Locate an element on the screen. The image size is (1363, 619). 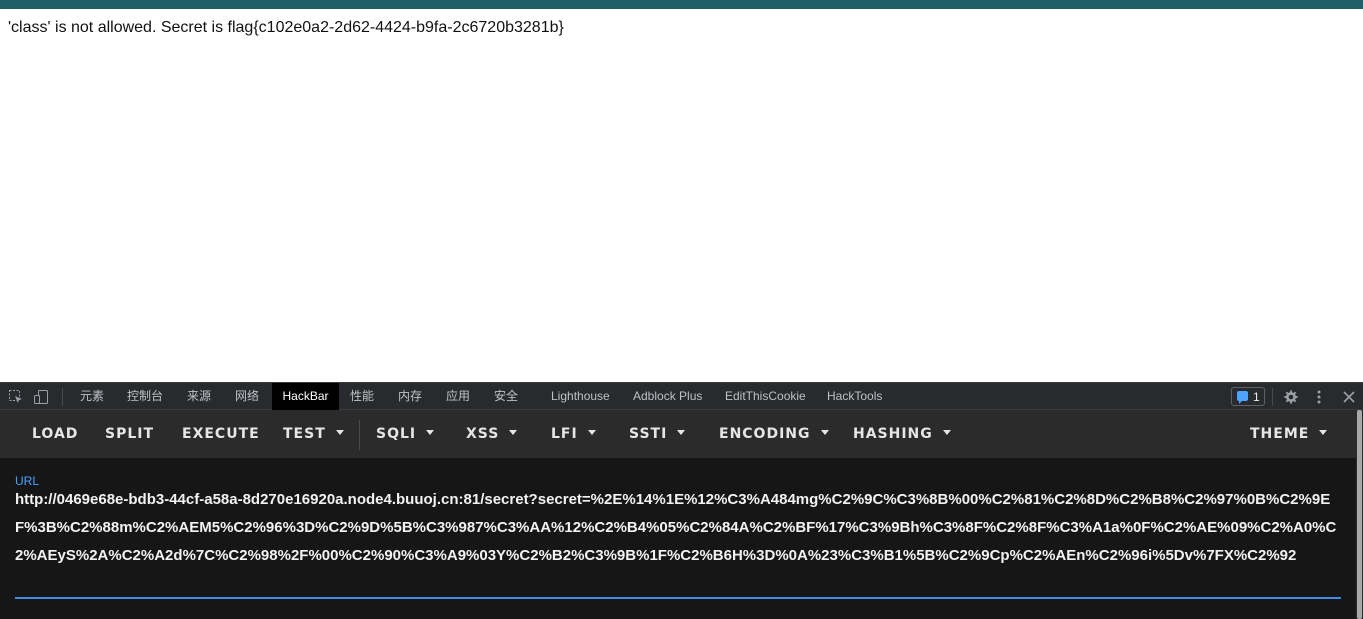
tab-application: 应用 is located at coordinates (458, 396).